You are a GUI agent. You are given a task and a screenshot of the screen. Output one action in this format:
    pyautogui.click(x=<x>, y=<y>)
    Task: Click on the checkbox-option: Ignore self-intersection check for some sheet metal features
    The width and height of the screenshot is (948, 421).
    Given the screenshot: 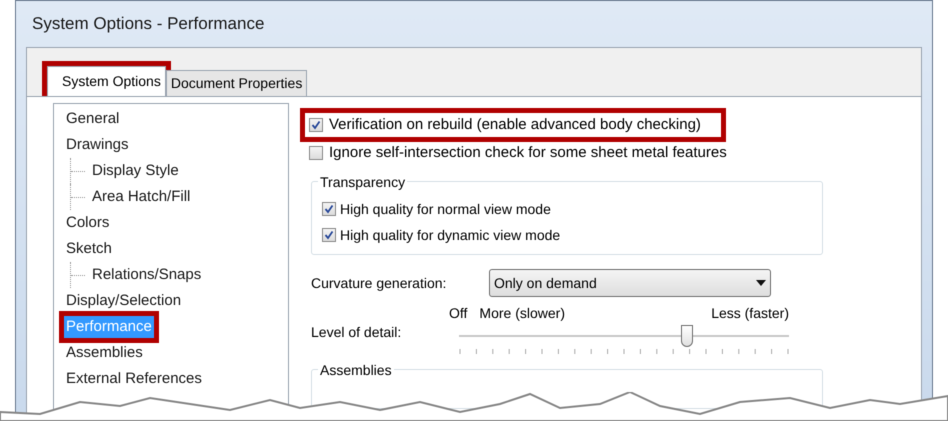 What is the action you would take?
    pyautogui.click(x=526, y=153)
    